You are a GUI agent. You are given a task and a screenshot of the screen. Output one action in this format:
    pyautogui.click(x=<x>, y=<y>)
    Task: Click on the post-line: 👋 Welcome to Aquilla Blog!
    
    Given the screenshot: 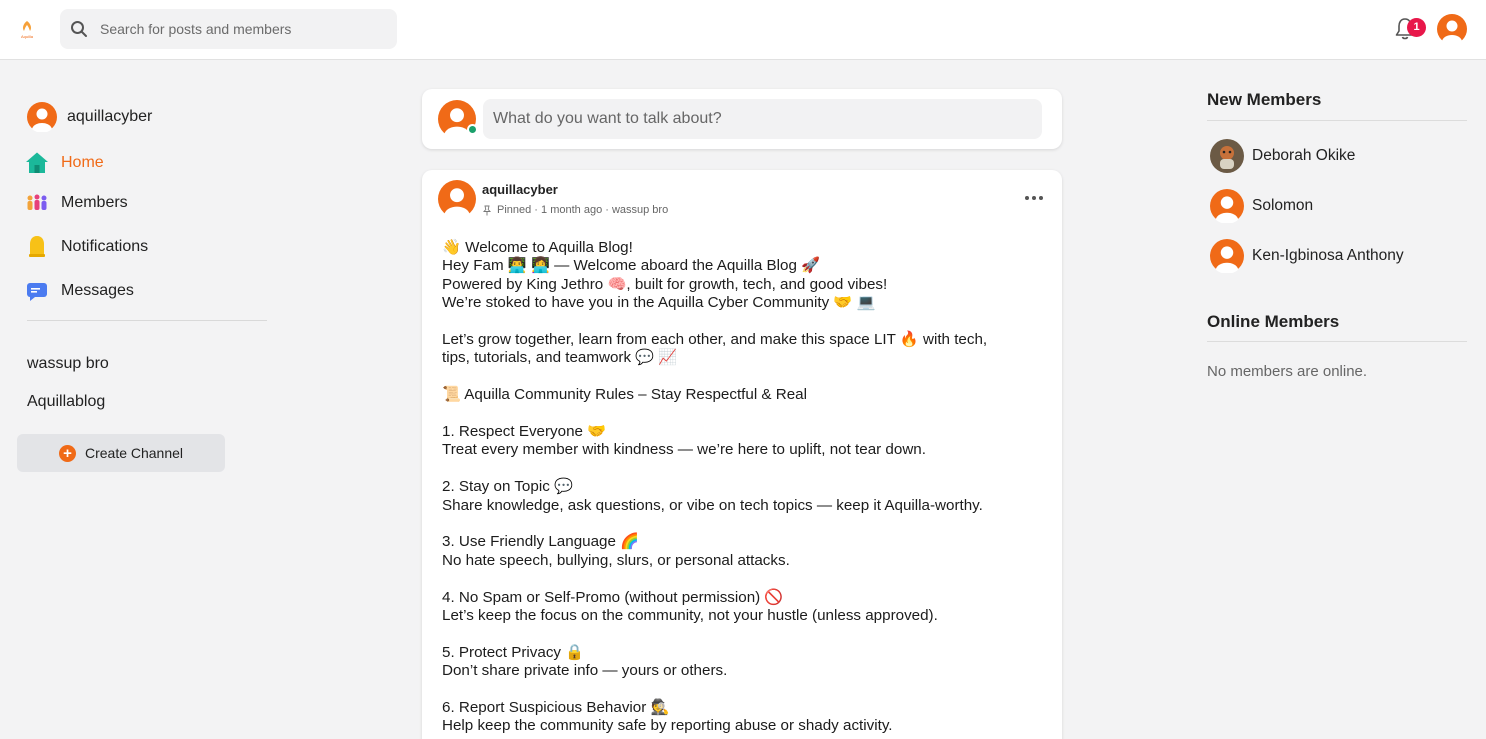 What is the action you would take?
    pyautogui.click(x=537, y=247)
    